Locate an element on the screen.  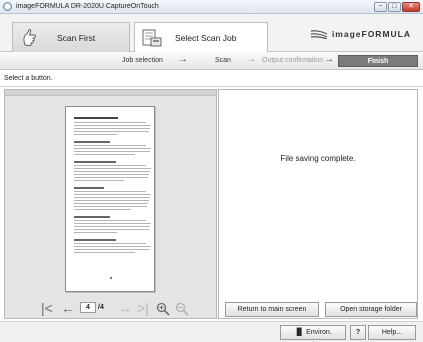
window-title: imageFORMULA DR-2020U CaptureOnTouch is located at coordinates (87, 6).